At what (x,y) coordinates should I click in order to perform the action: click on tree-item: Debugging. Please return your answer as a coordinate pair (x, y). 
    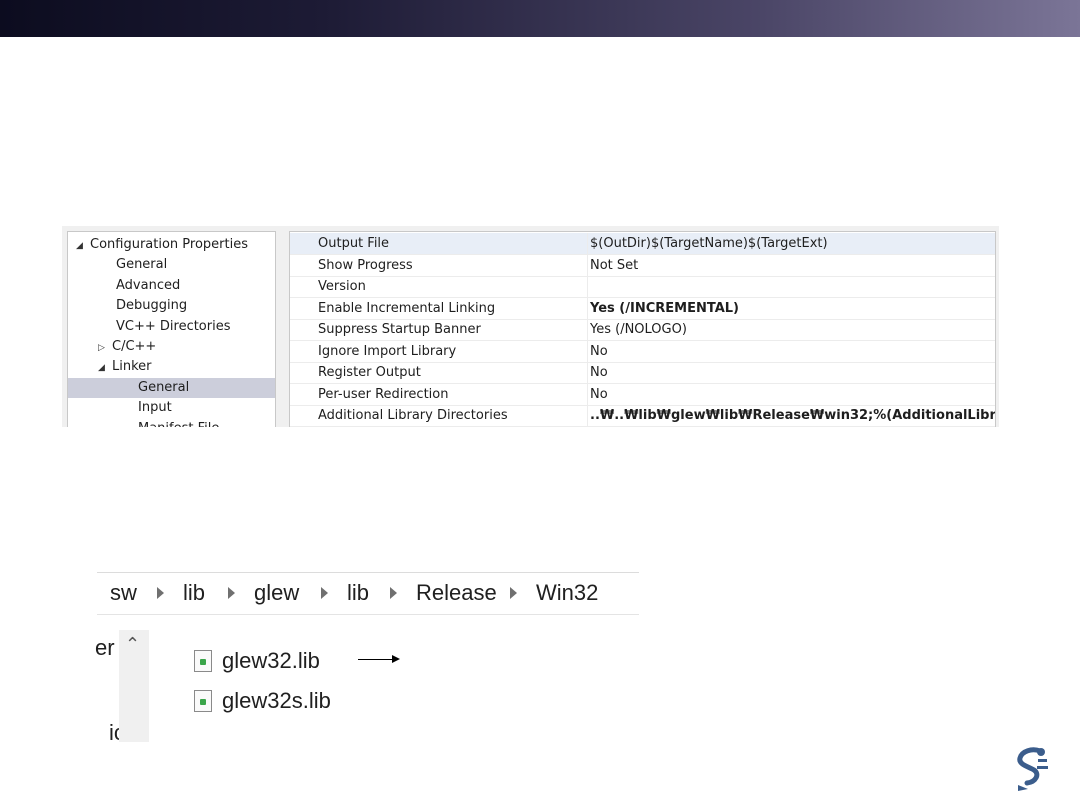
    Looking at the image, I should click on (151, 306).